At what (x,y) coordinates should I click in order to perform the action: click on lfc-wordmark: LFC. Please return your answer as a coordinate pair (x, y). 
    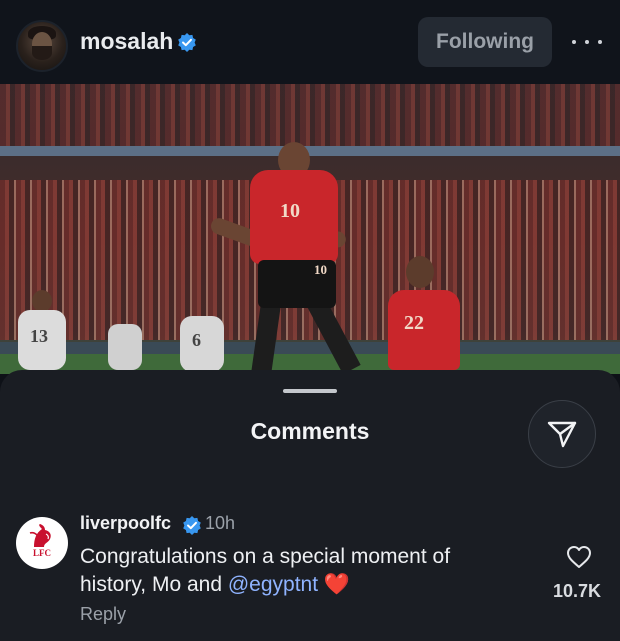
    Looking at the image, I should click on (42, 553).